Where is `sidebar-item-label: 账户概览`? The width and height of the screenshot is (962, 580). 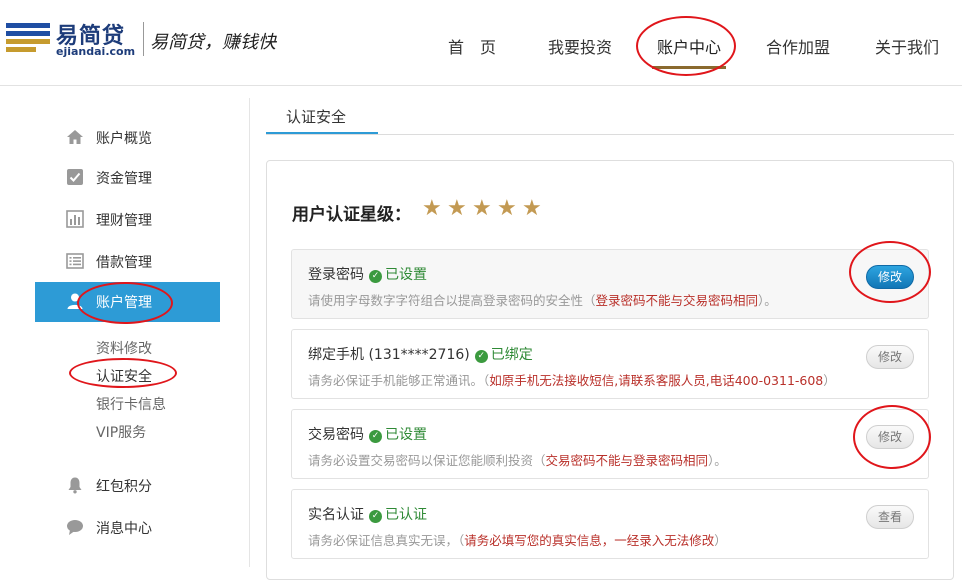
sidebar-item-label: 账户概览 is located at coordinates (124, 139).